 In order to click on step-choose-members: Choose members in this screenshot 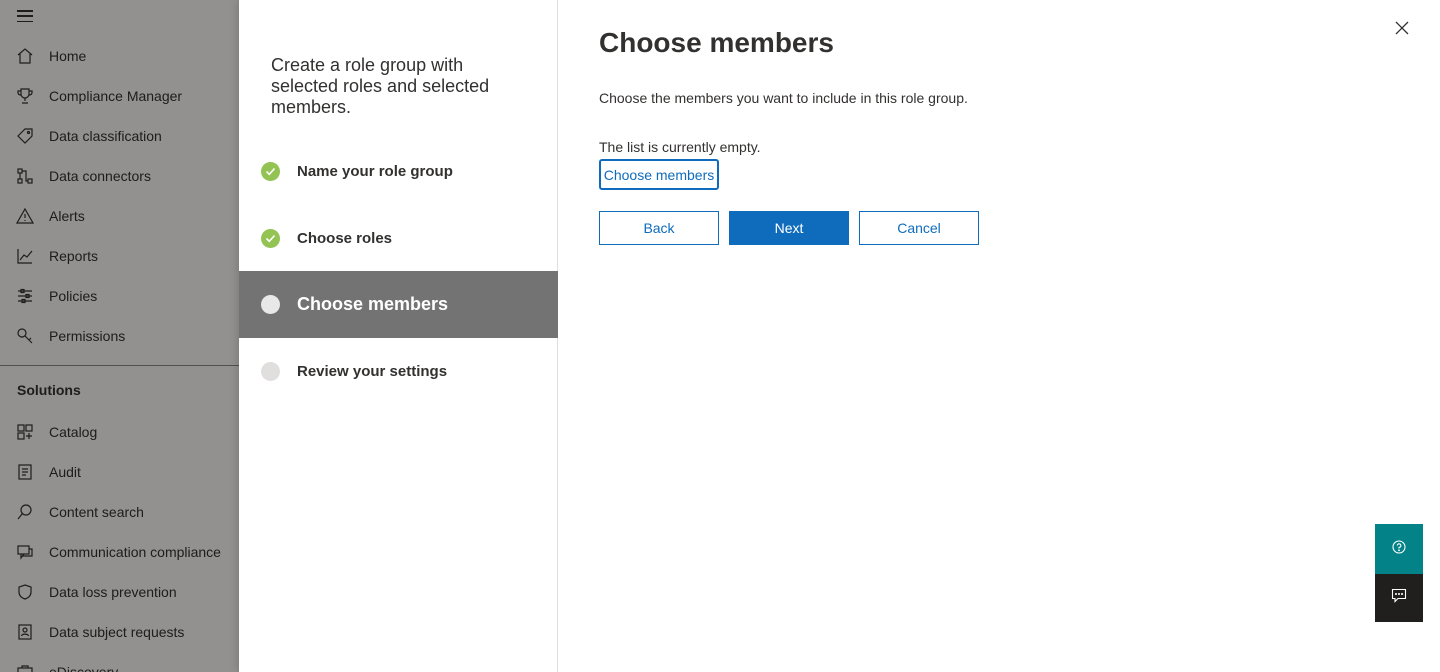, I will do `click(398, 304)`.